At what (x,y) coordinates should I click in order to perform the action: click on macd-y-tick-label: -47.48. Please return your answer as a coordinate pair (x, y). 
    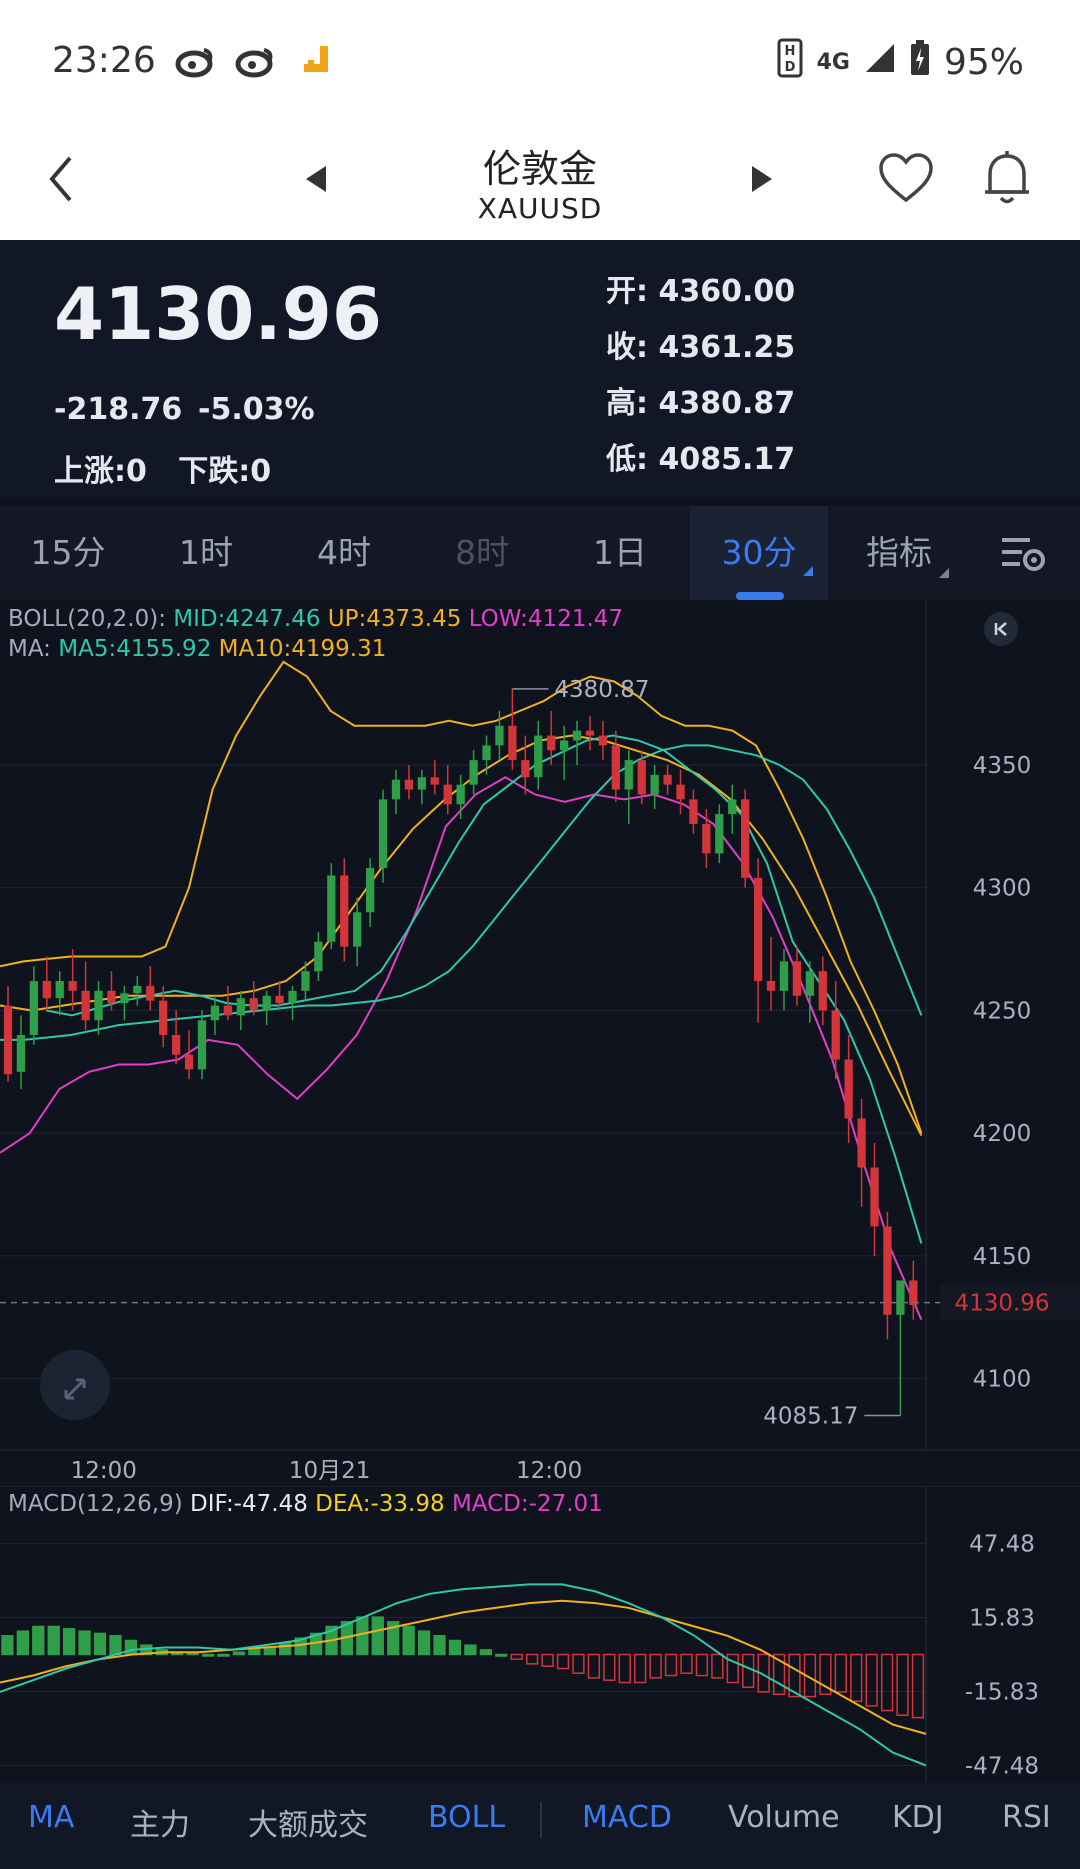
    Looking at the image, I should click on (1002, 1766).